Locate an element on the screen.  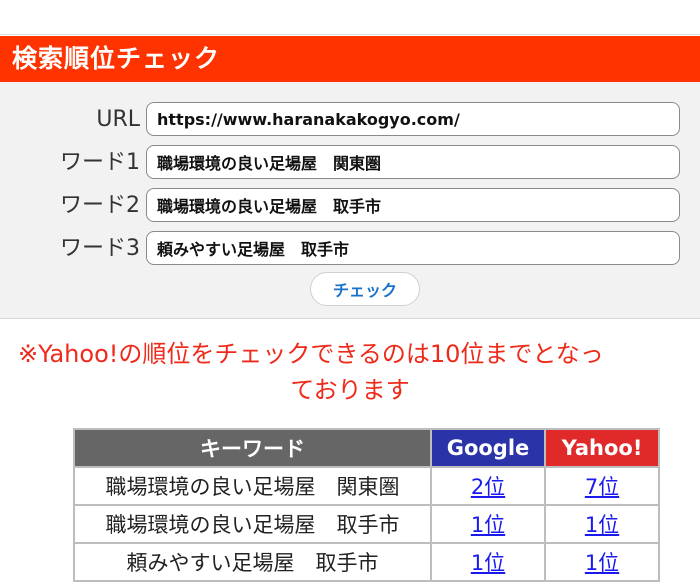
google-rank-link: 2位 is located at coordinates (488, 487).